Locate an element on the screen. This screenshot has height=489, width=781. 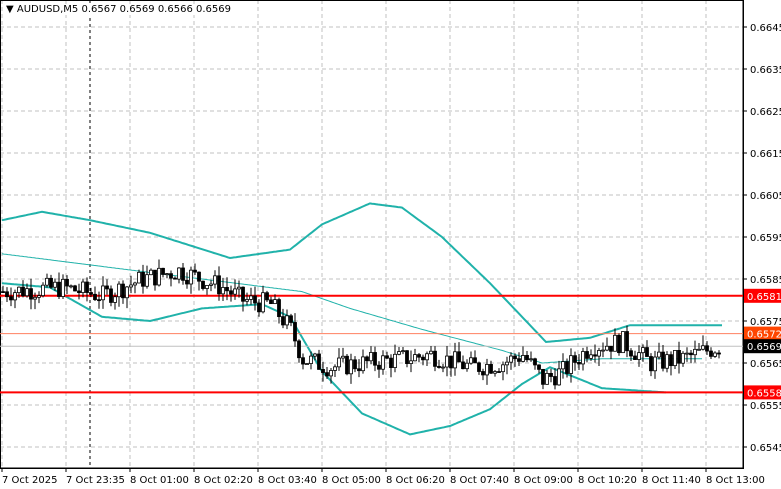
collapse-triangle-icon: ▼ is located at coordinates (10, 9).